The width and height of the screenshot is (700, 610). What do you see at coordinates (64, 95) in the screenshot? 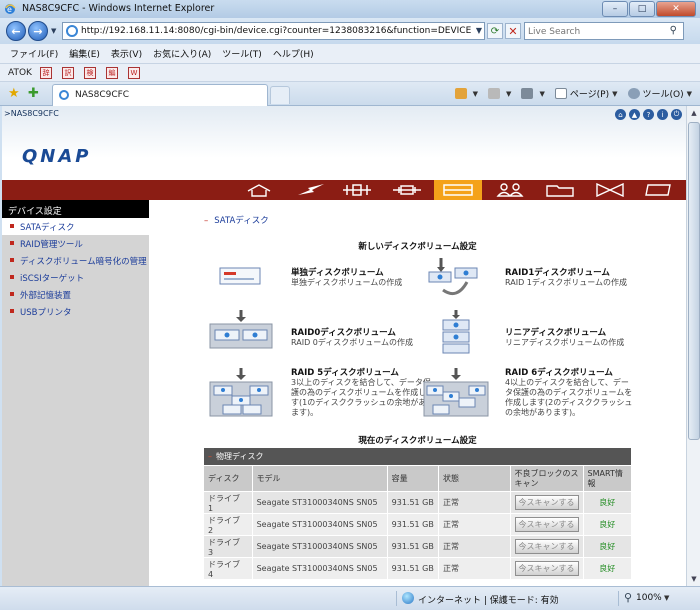
I see `tab-page-icon` at bounding box center [64, 95].